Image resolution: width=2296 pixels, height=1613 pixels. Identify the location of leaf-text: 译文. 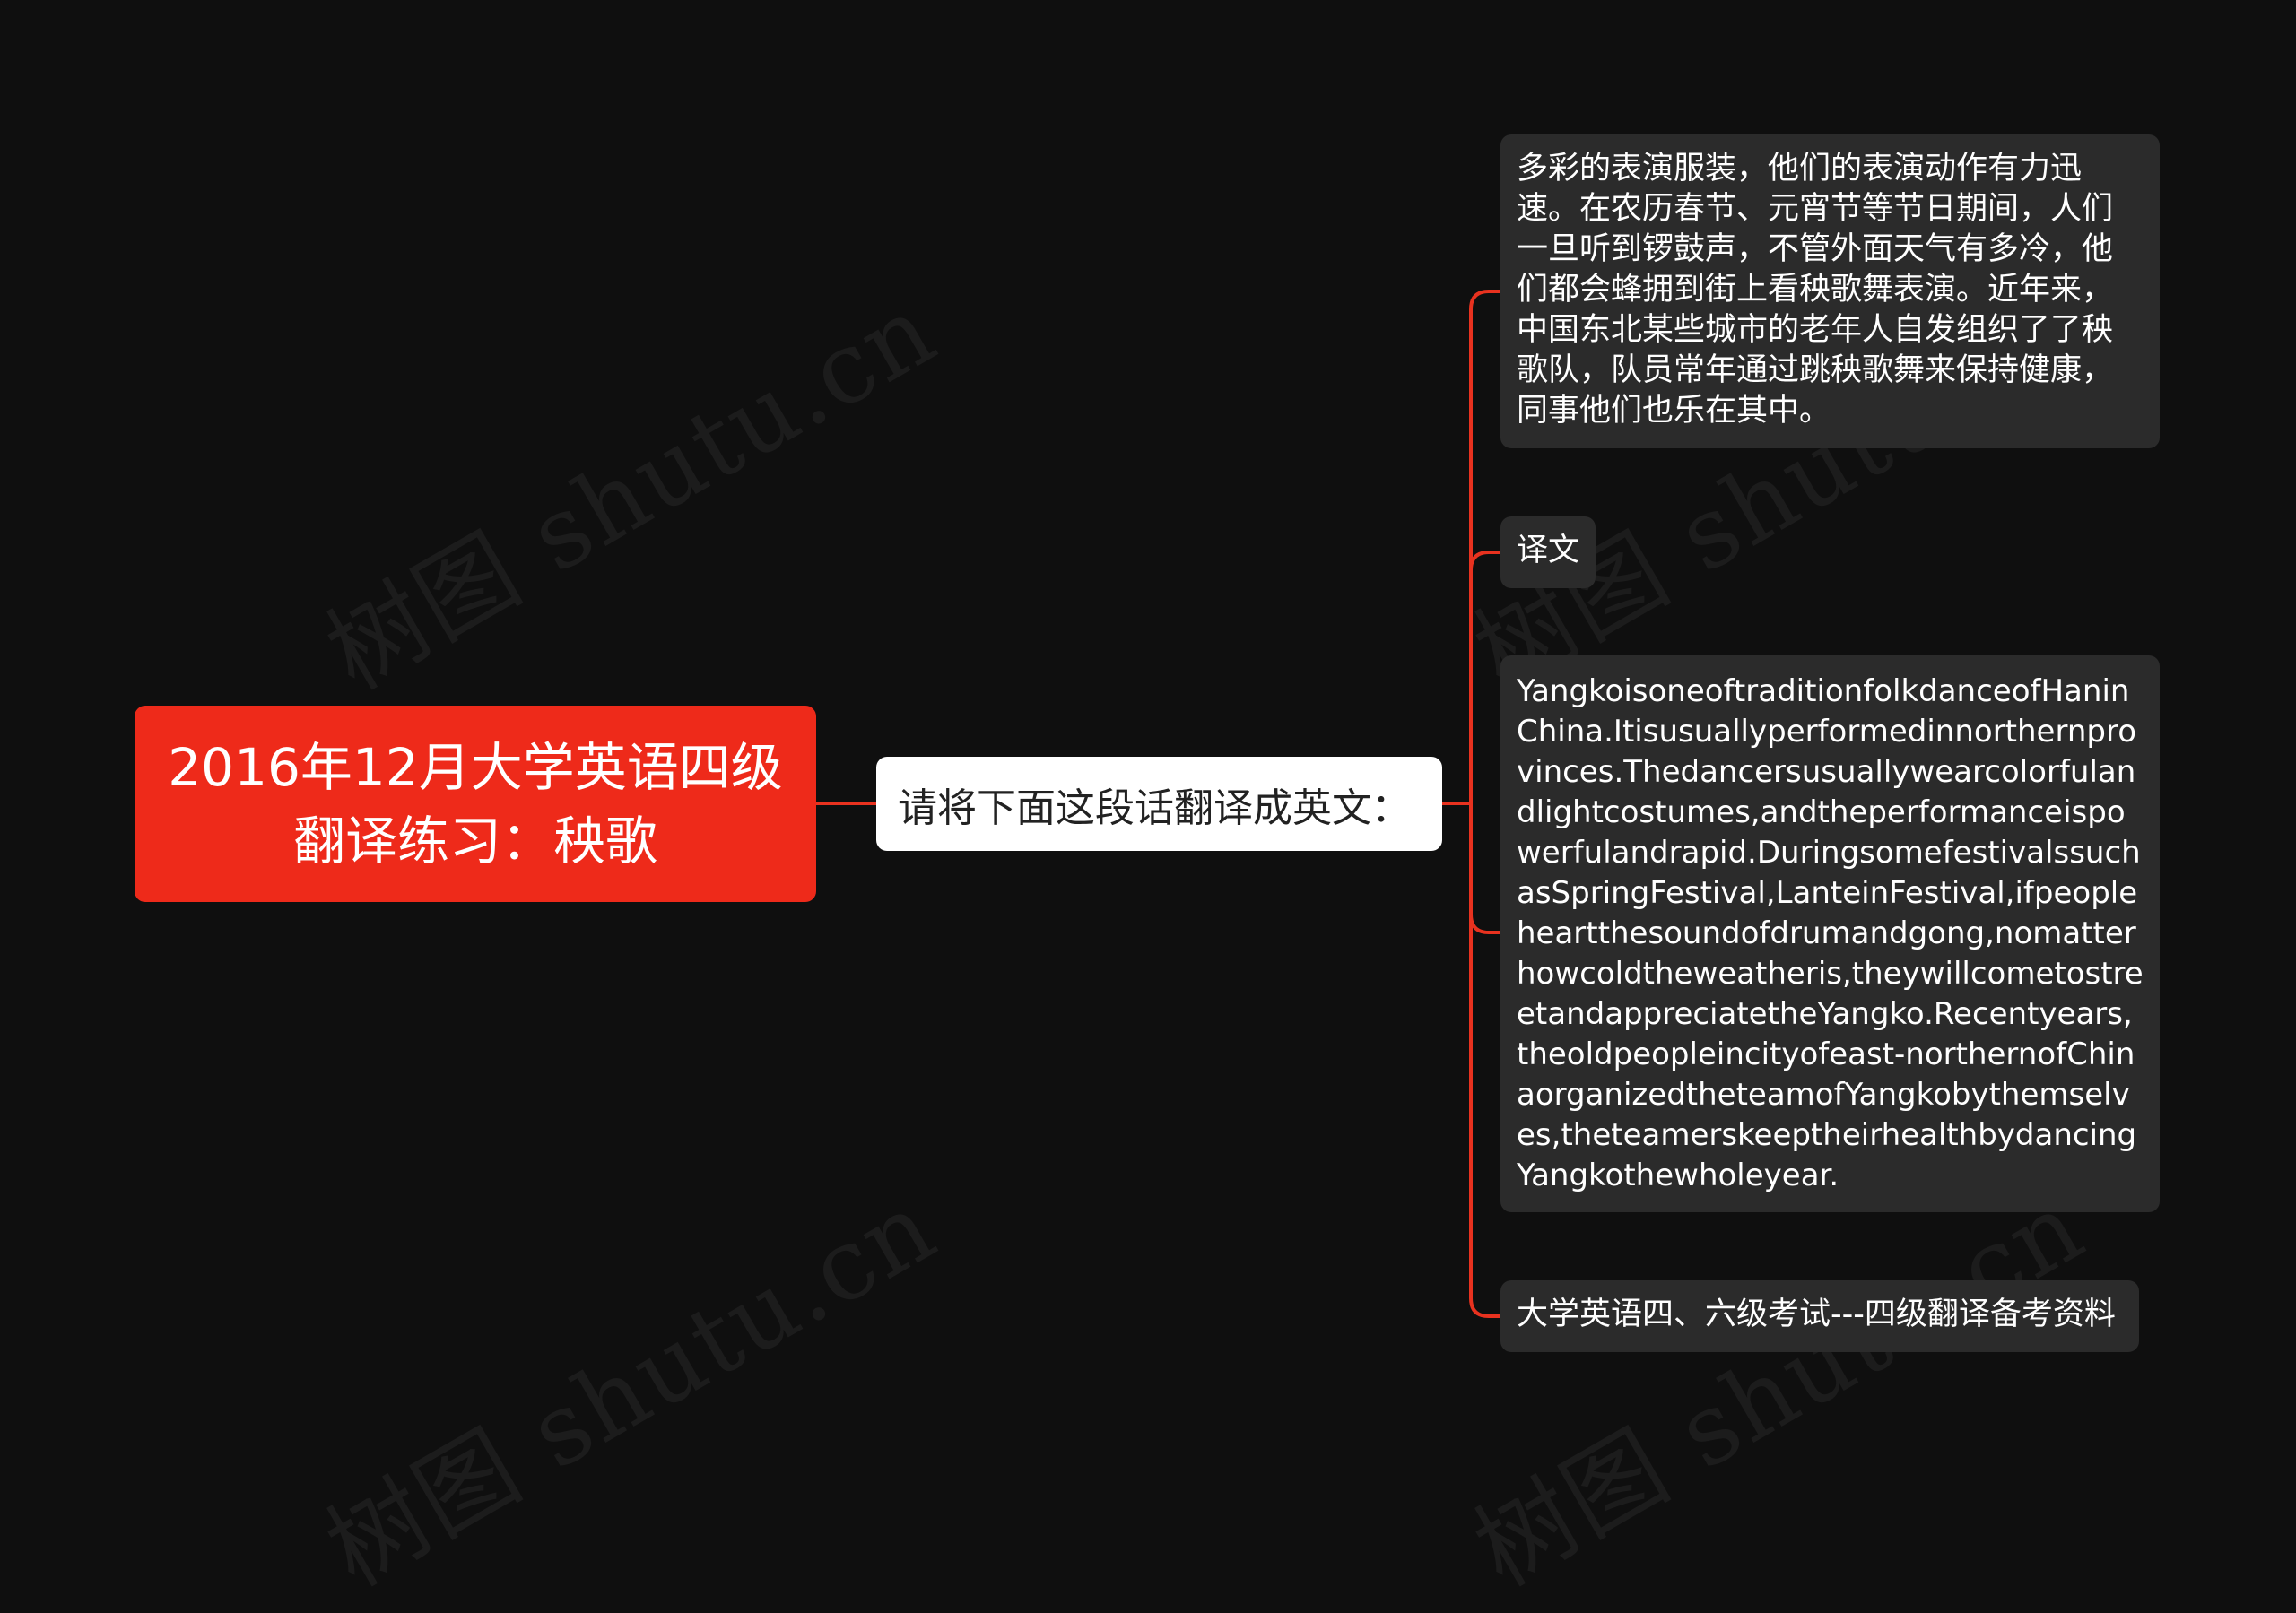
(1548, 550).